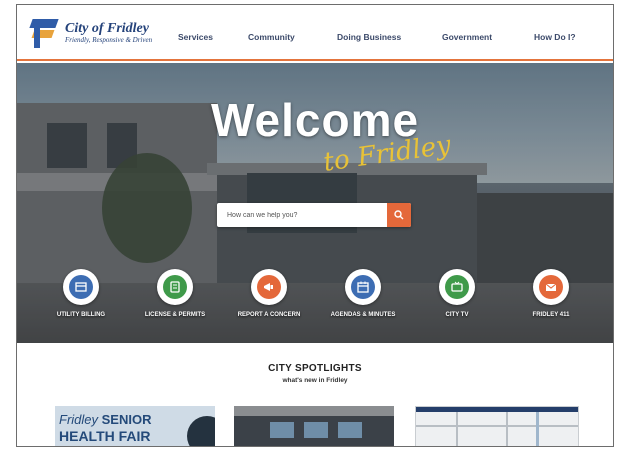  I want to click on quick-link-label: Report a Concern, so click(269, 315).